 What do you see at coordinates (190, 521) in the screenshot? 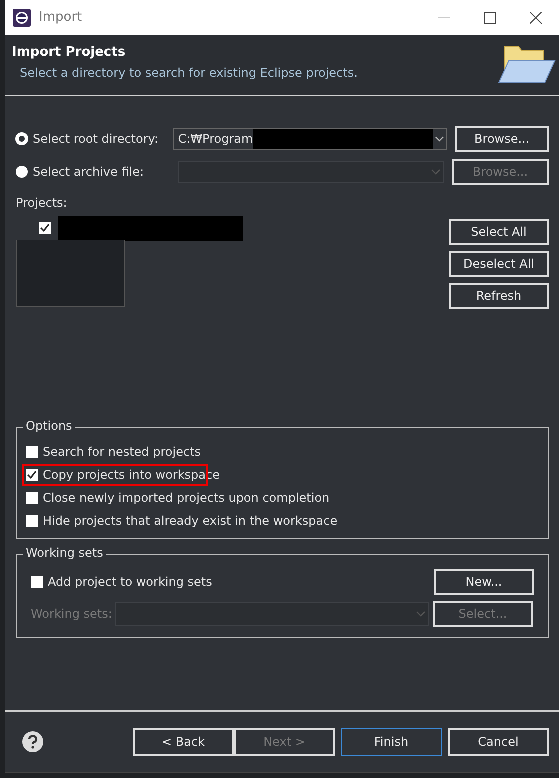
I see `checkbox-label: Hide projects that already exist in the workspace` at bounding box center [190, 521].